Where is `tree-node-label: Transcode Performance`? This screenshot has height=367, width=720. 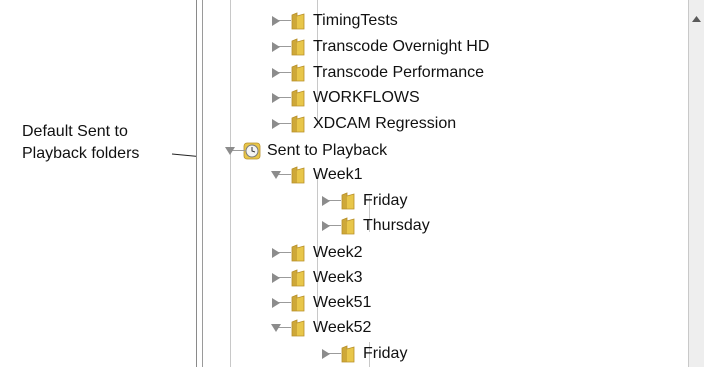 tree-node-label: Transcode Performance is located at coordinates (399, 72).